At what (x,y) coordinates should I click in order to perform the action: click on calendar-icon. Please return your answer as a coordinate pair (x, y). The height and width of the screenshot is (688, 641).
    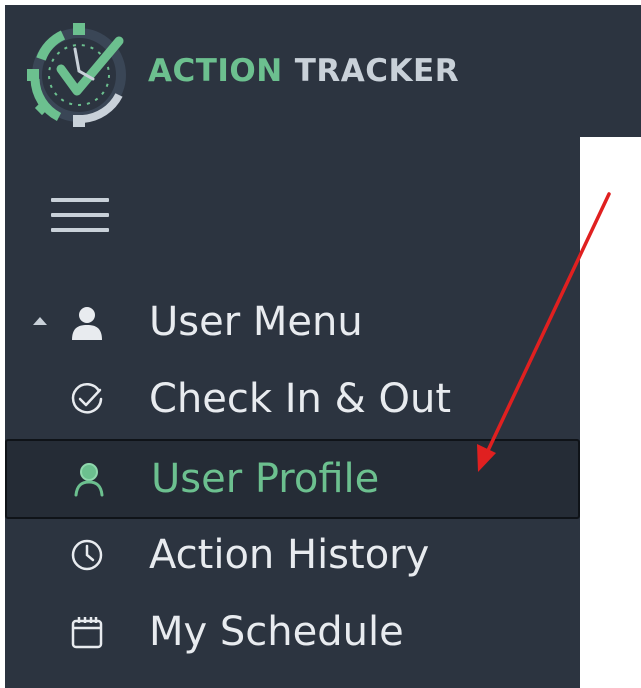
    Looking at the image, I should click on (87, 633).